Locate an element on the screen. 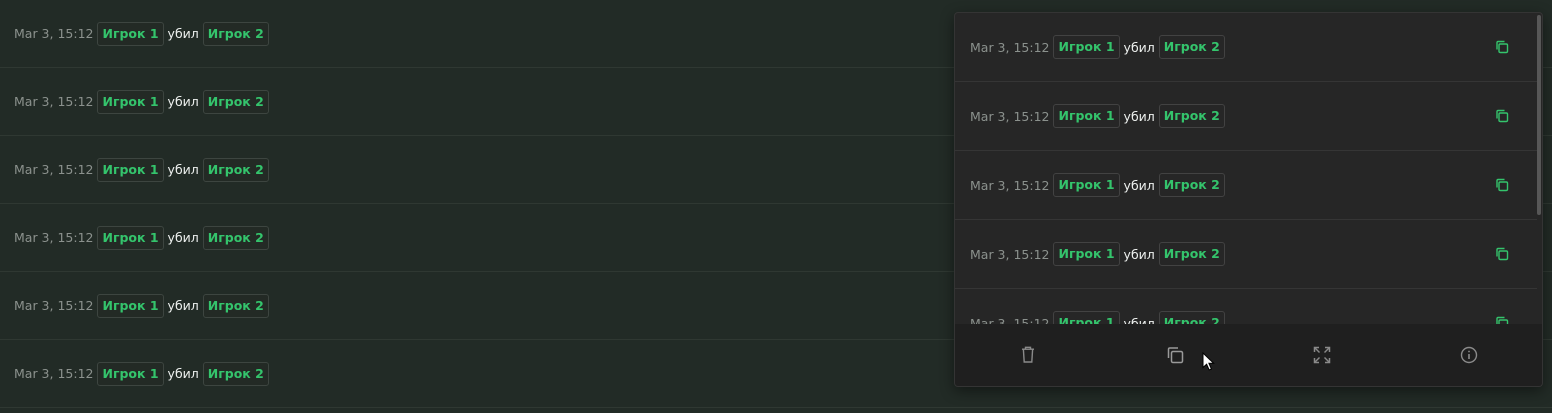  delete-button is located at coordinates (1028, 355).